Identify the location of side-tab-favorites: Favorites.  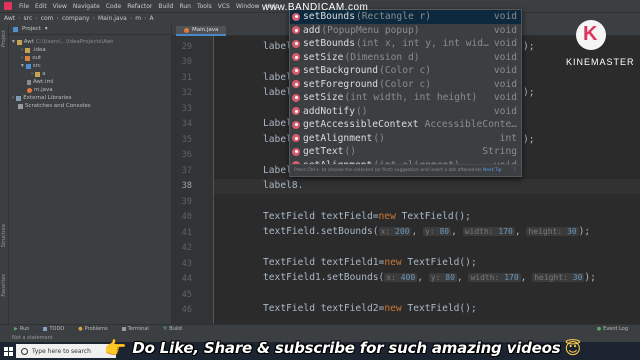
(4, 285).